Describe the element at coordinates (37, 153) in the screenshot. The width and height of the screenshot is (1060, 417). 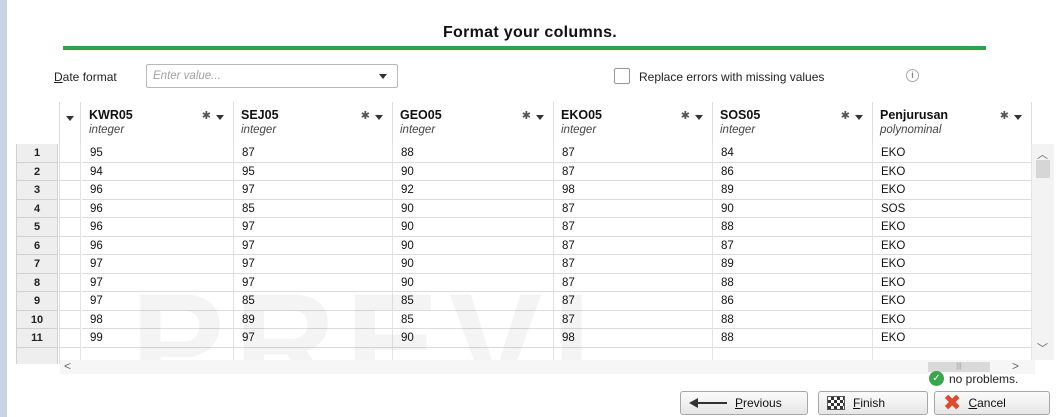
I see `row-number: 1` at that location.